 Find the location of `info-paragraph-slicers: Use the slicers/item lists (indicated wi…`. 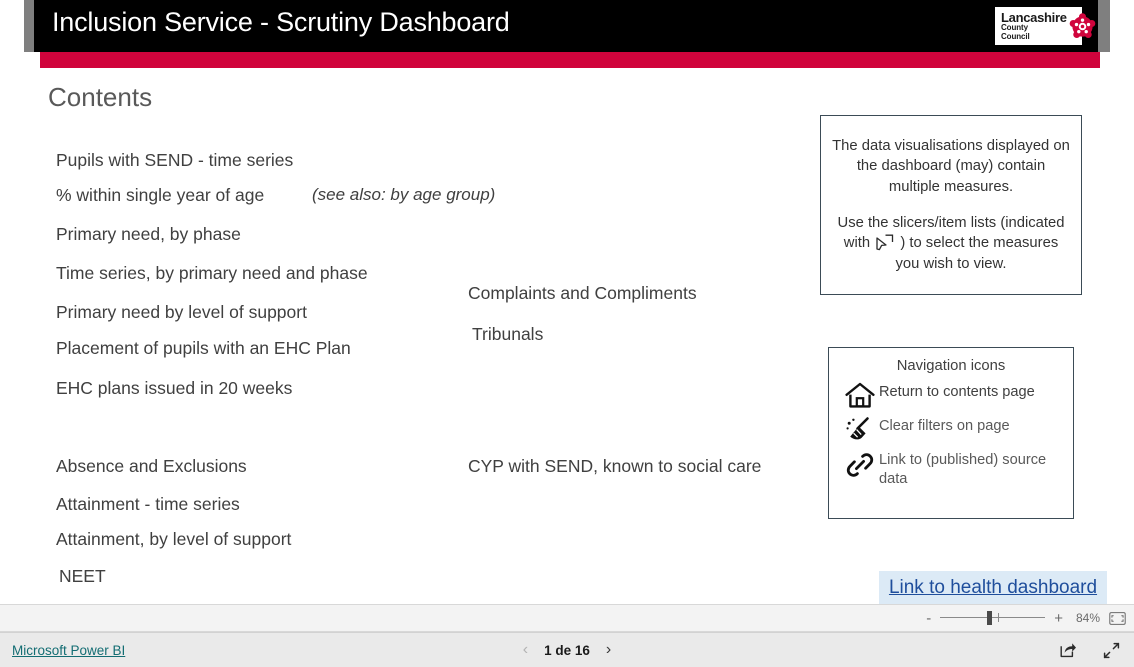

info-paragraph-slicers: Use the slicers/item lists (indicated wi… is located at coordinates (951, 243).